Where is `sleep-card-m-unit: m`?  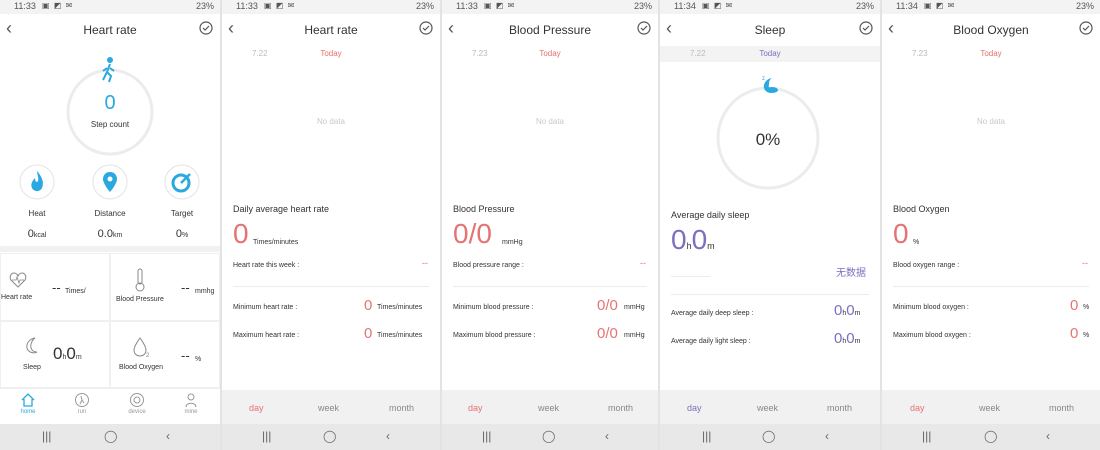
sleep-card-m-unit: m is located at coordinates (78, 357).